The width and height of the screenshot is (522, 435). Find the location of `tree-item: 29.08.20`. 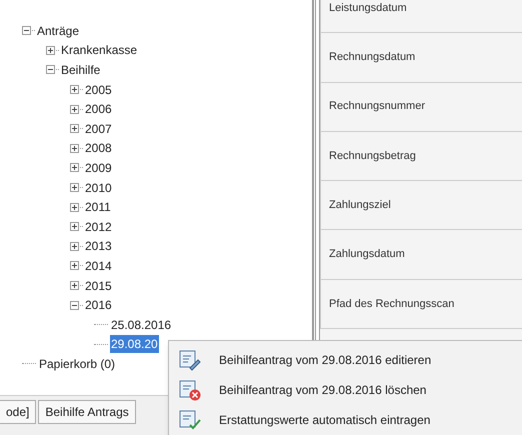

tree-item: 29.08.20 is located at coordinates (134, 344).